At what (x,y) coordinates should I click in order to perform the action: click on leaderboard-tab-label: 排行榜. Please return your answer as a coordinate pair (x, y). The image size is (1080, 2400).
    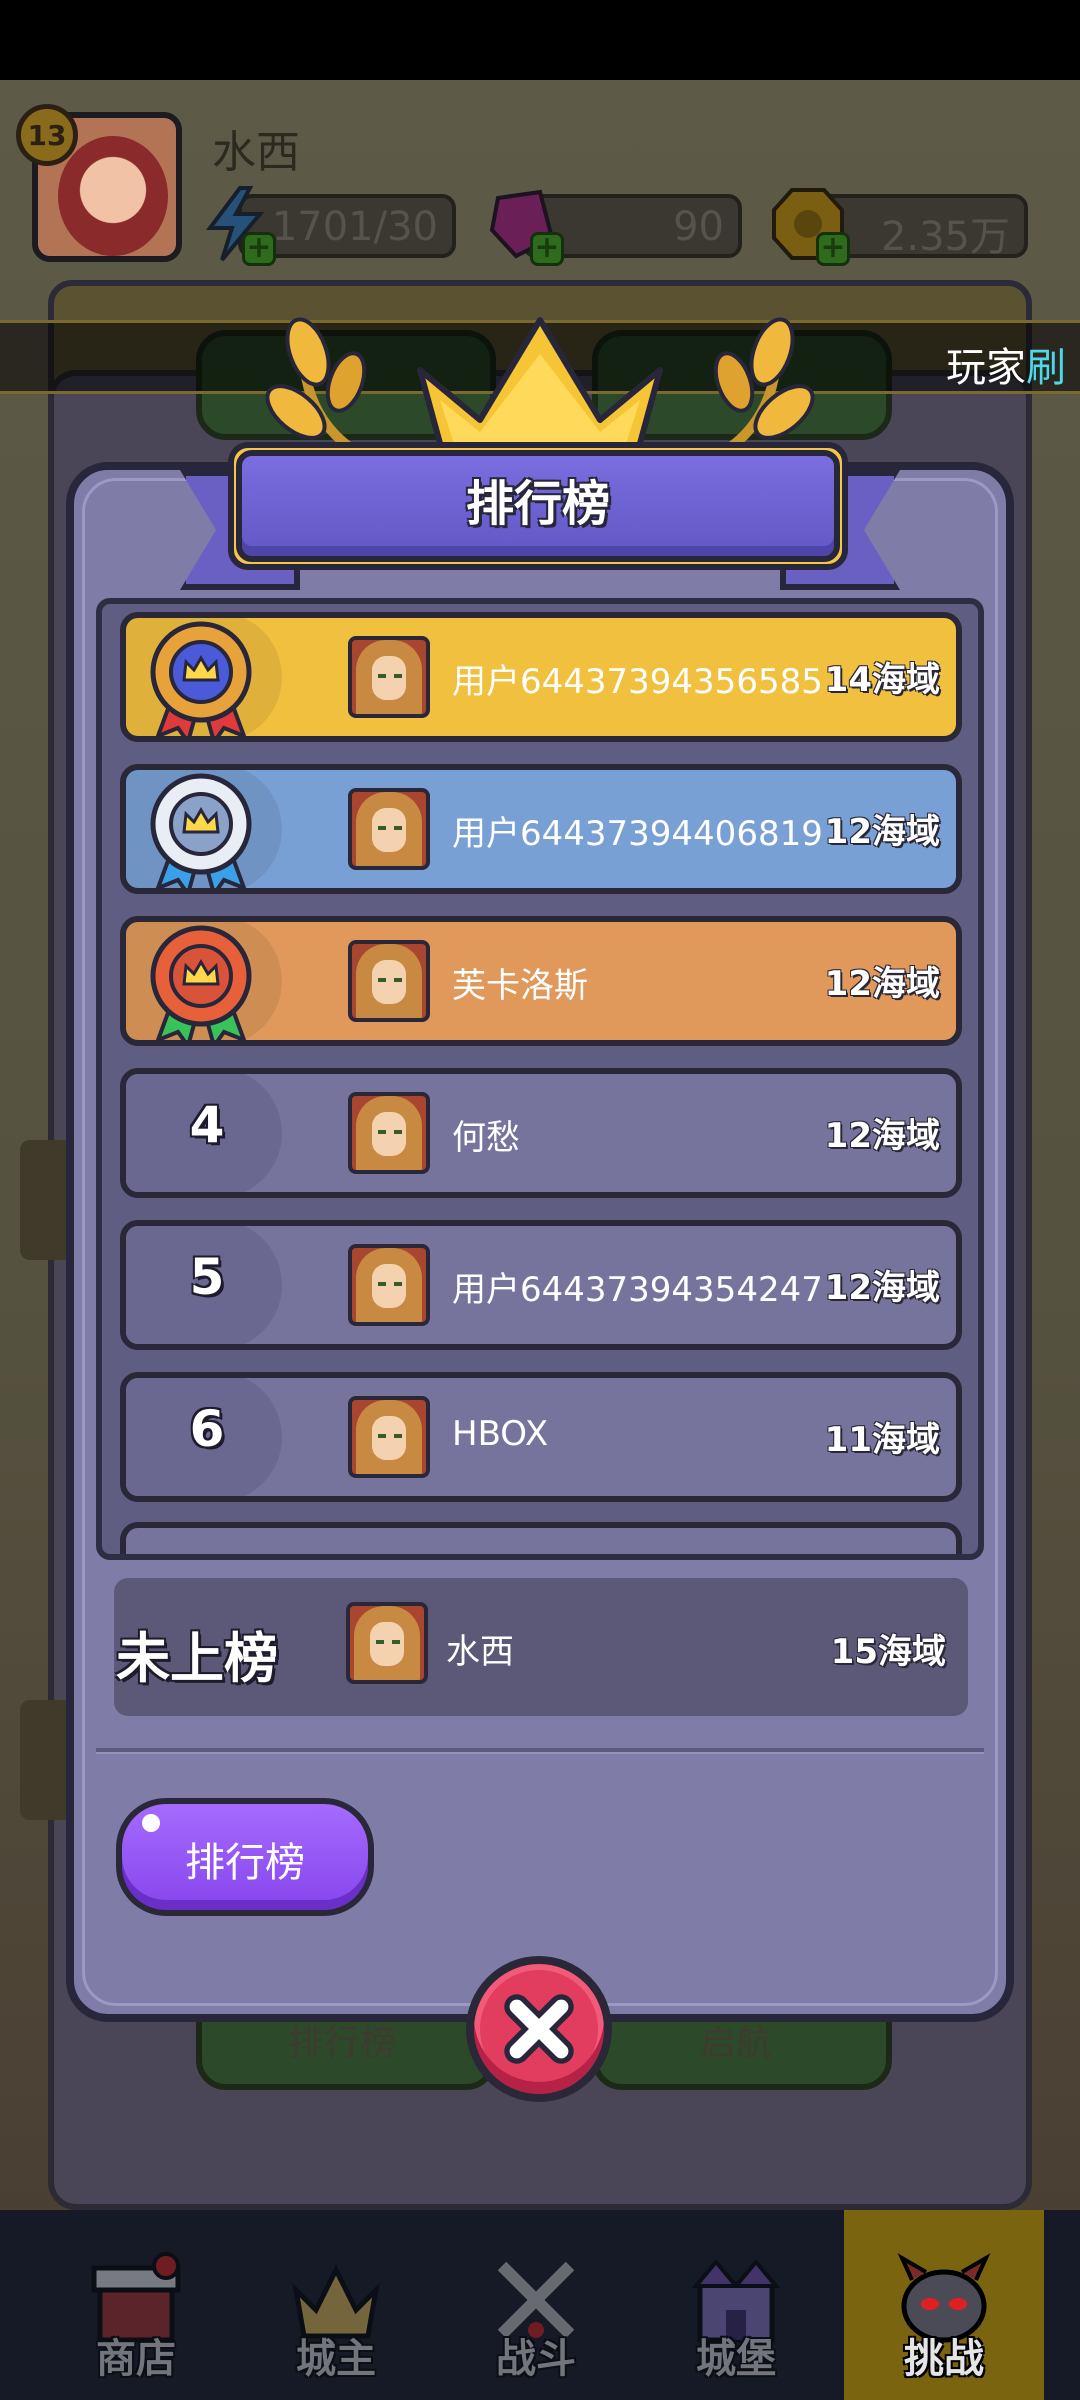
    Looking at the image, I should click on (245, 1863).